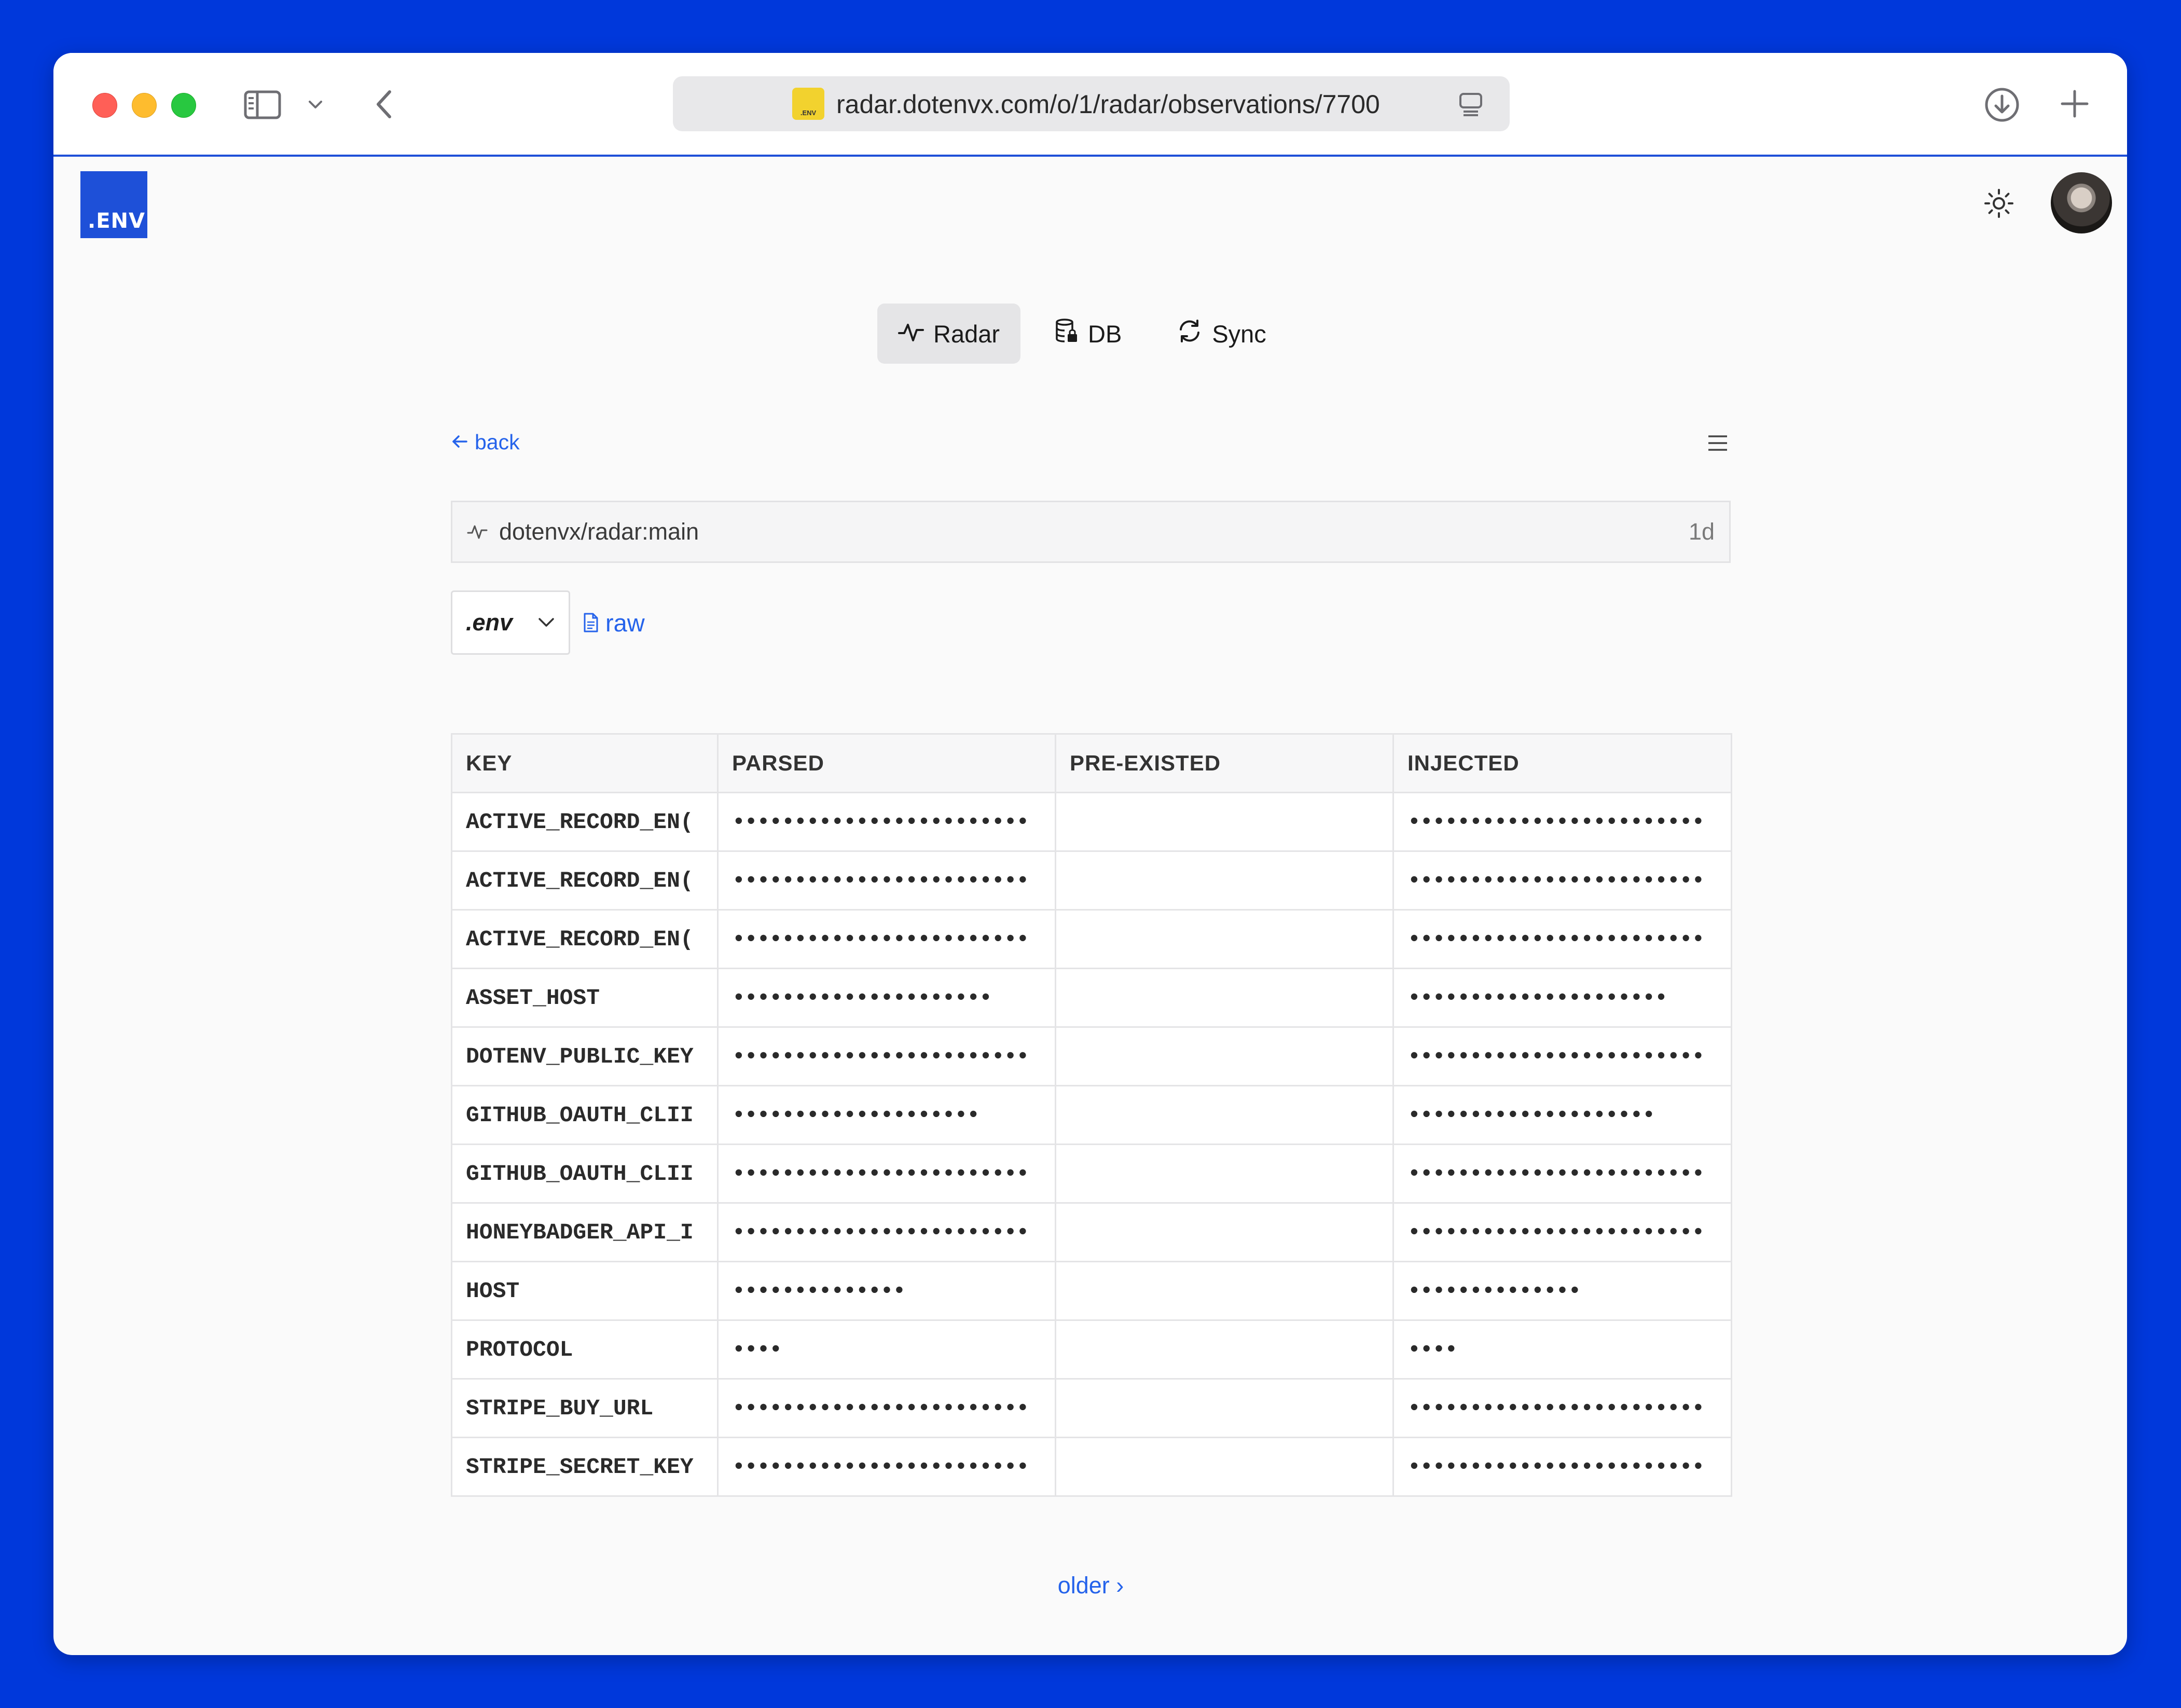  Describe the element at coordinates (105, 105) in the screenshot. I see `close-window-button` at that location.